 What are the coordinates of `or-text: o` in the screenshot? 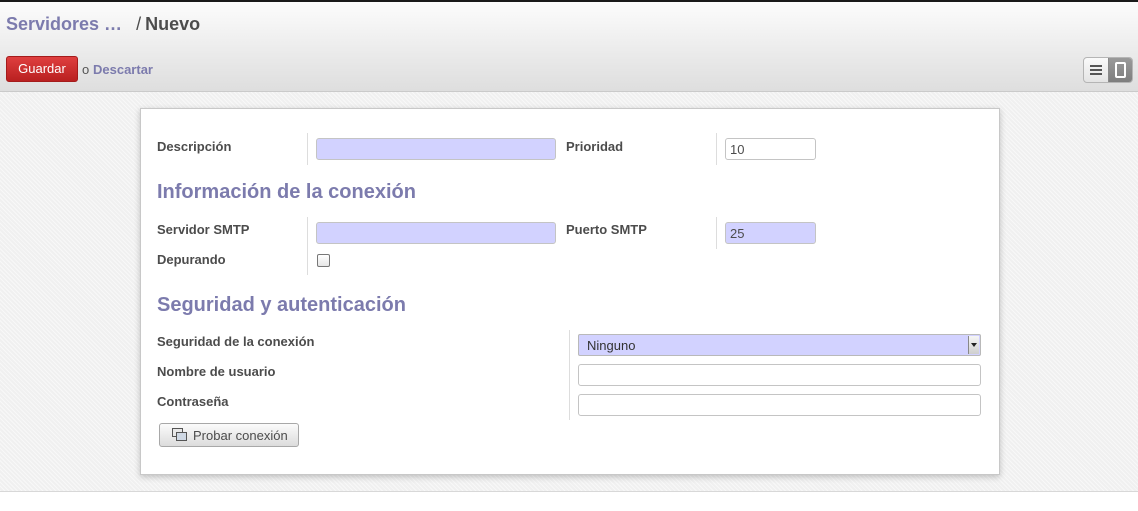 It's located at (86, 69).